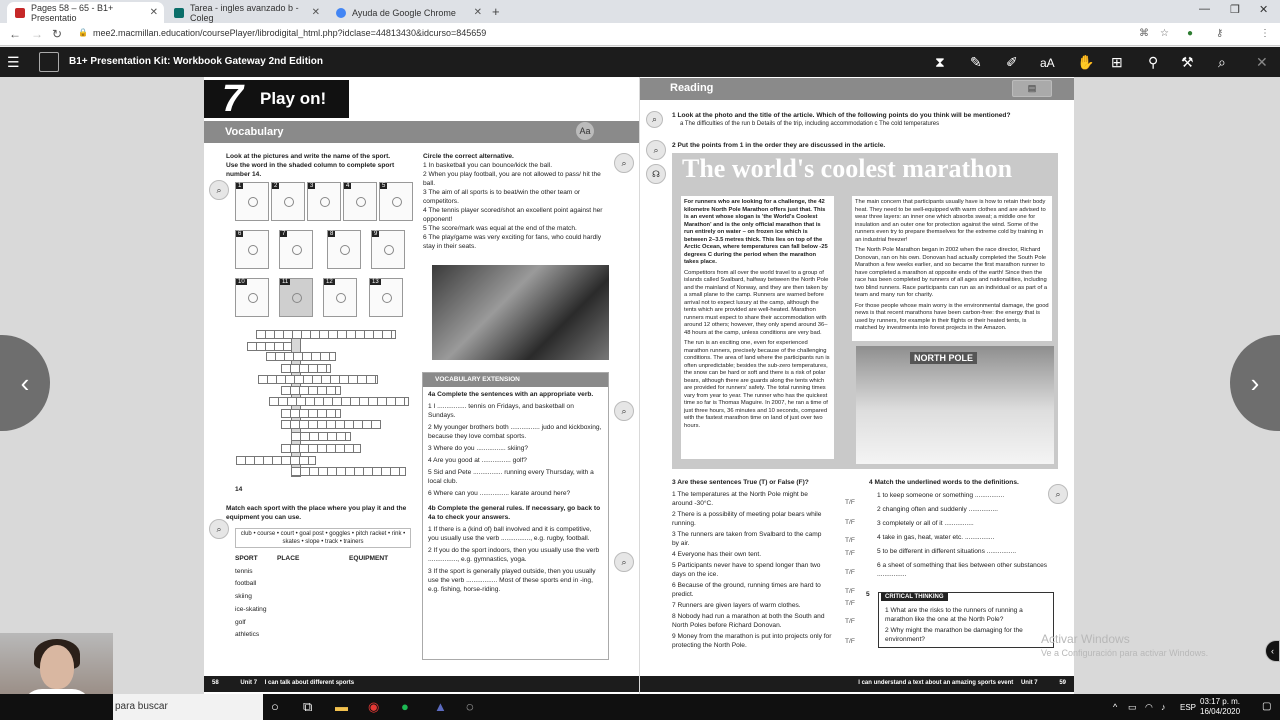 The image size is (1280, 720). Describe the element at coordinates (1188, 707) in the screenshot. I see `language-indicator: ESP` at that location.